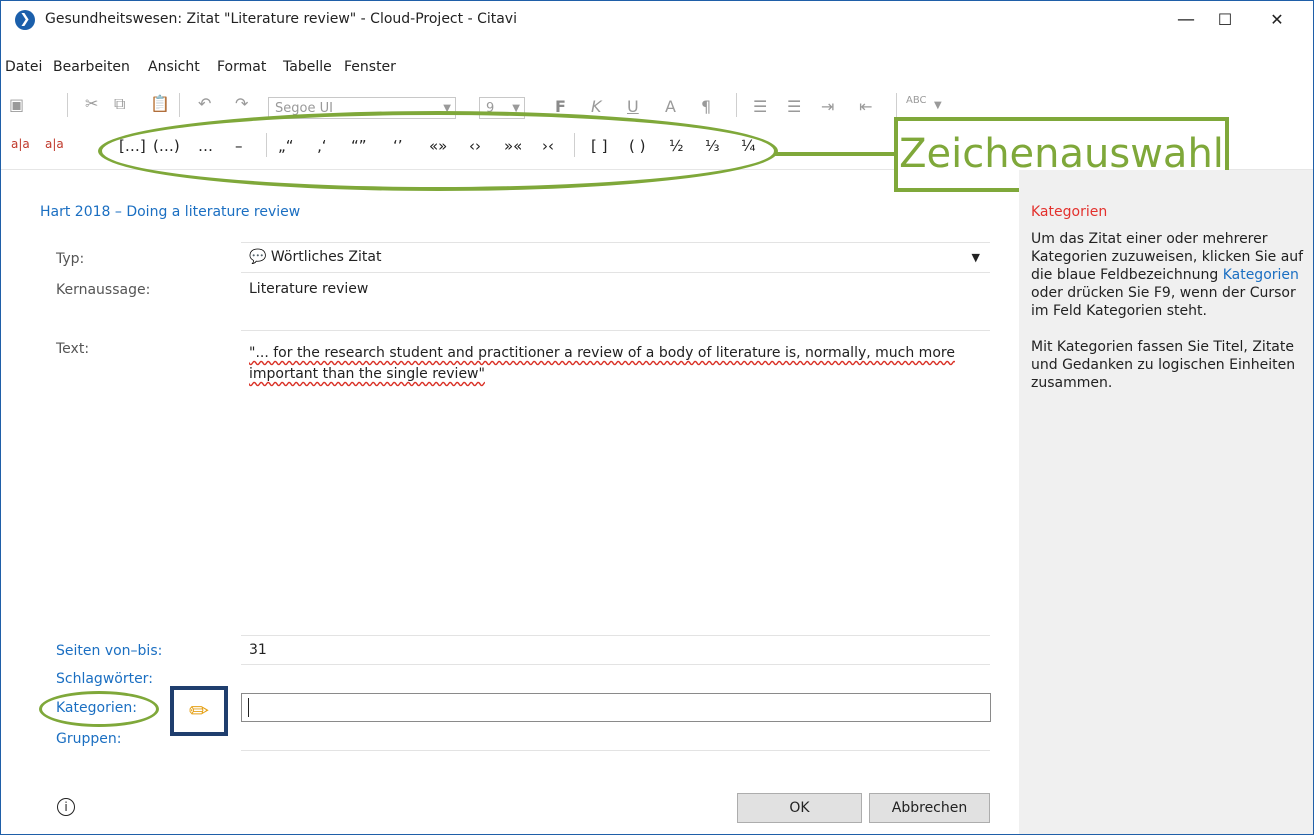 This screenshot has height=835, width=1314. I want to click on text-label: Text:, so click(73, 349).